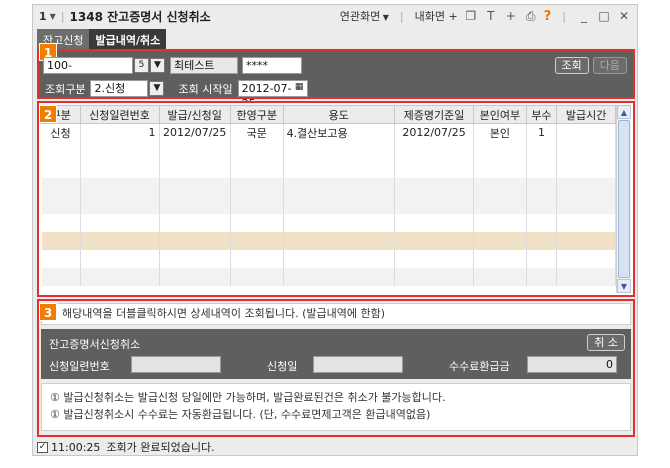 The image size is (670, 468). Describe the element at coordinates (572, 364) in the screenshot. I see `fee-refund-field: 0` at that location.